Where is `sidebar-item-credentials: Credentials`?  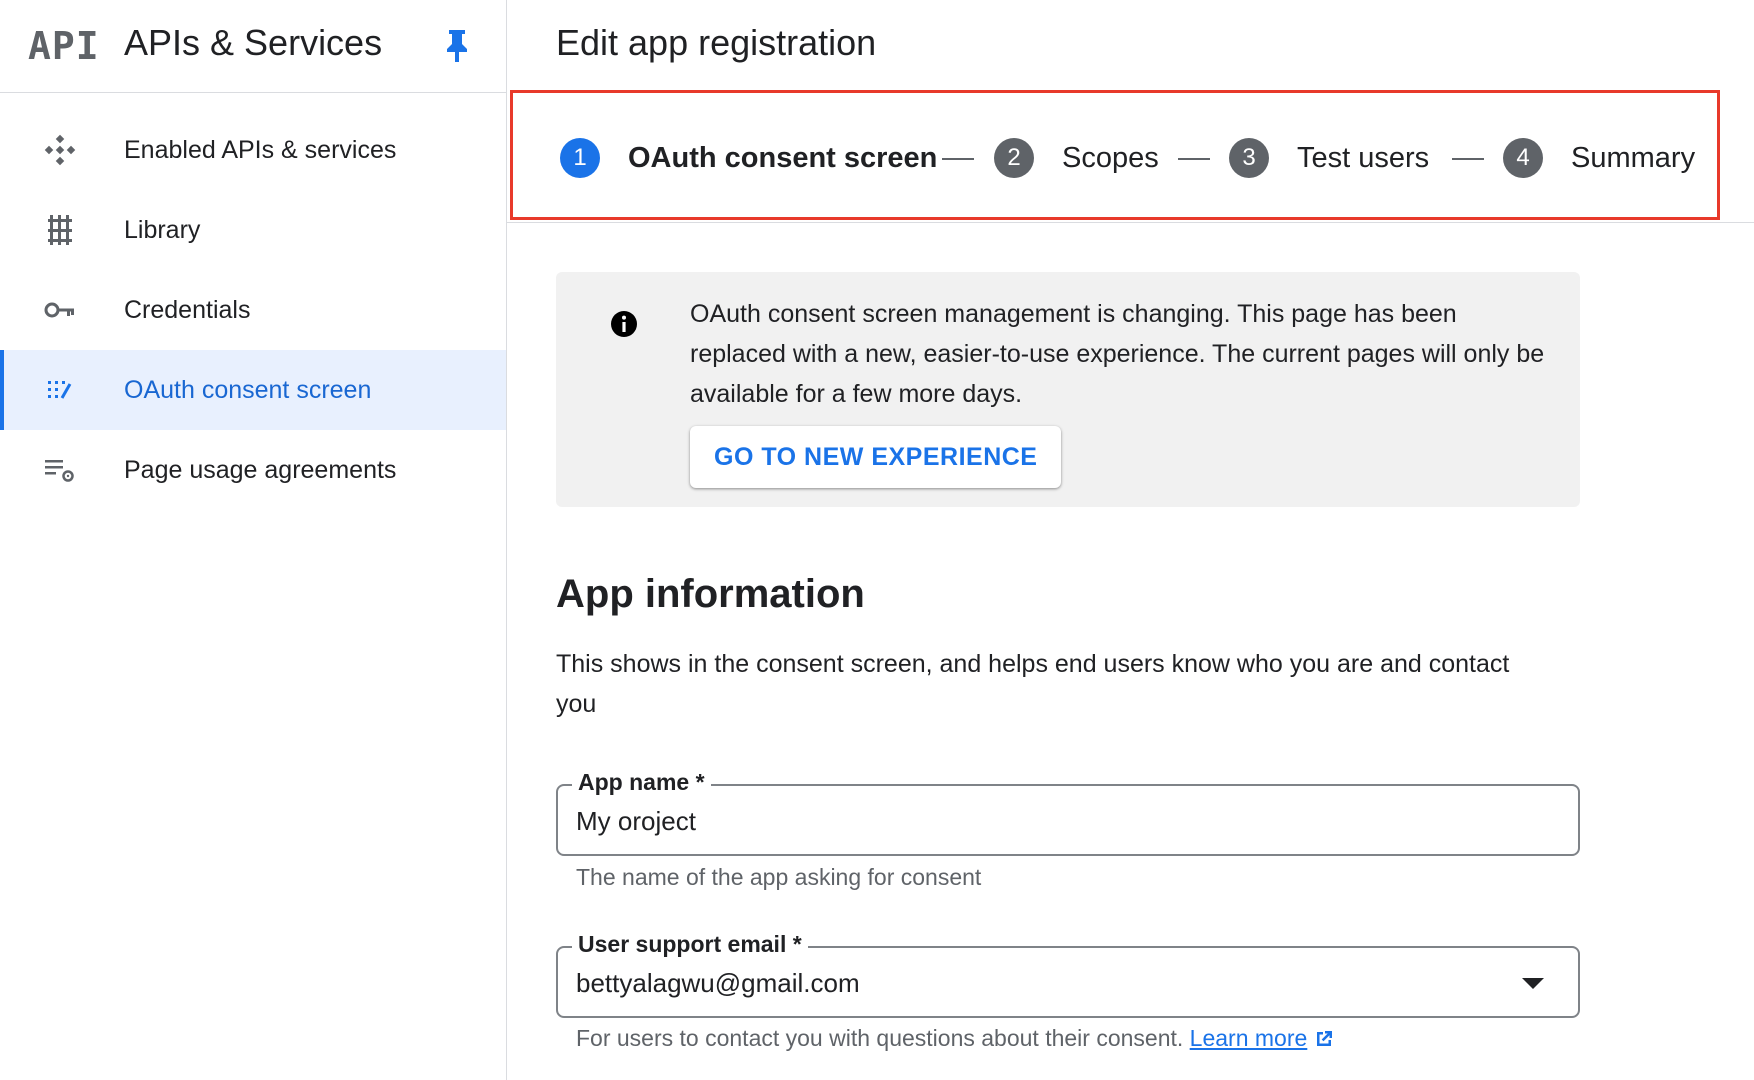 sidebar-item-credentials: Credentials is located at coordinates (253, 310).